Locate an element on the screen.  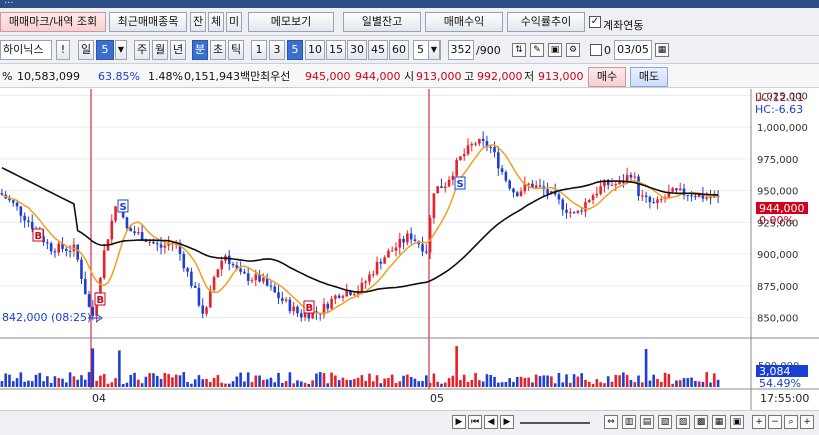
count-dropdown-icon: ▼ is located at coordinates (434, 50).